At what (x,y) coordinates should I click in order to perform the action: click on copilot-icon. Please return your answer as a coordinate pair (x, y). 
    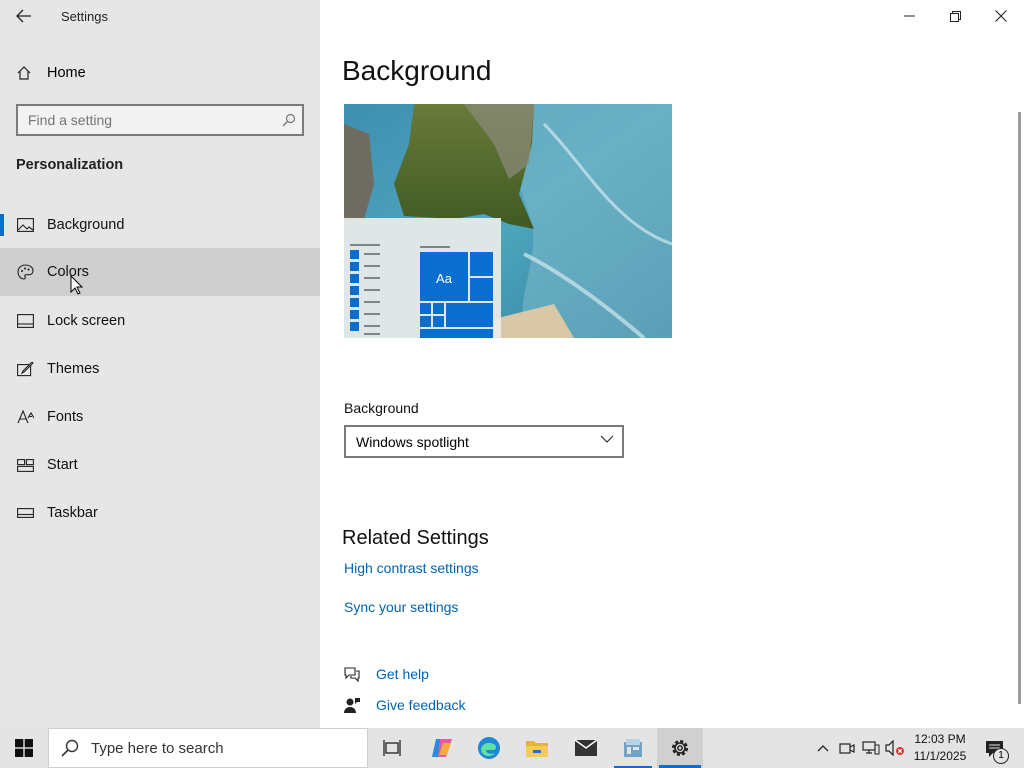
    Looking at the image, I should click on (442, 748).